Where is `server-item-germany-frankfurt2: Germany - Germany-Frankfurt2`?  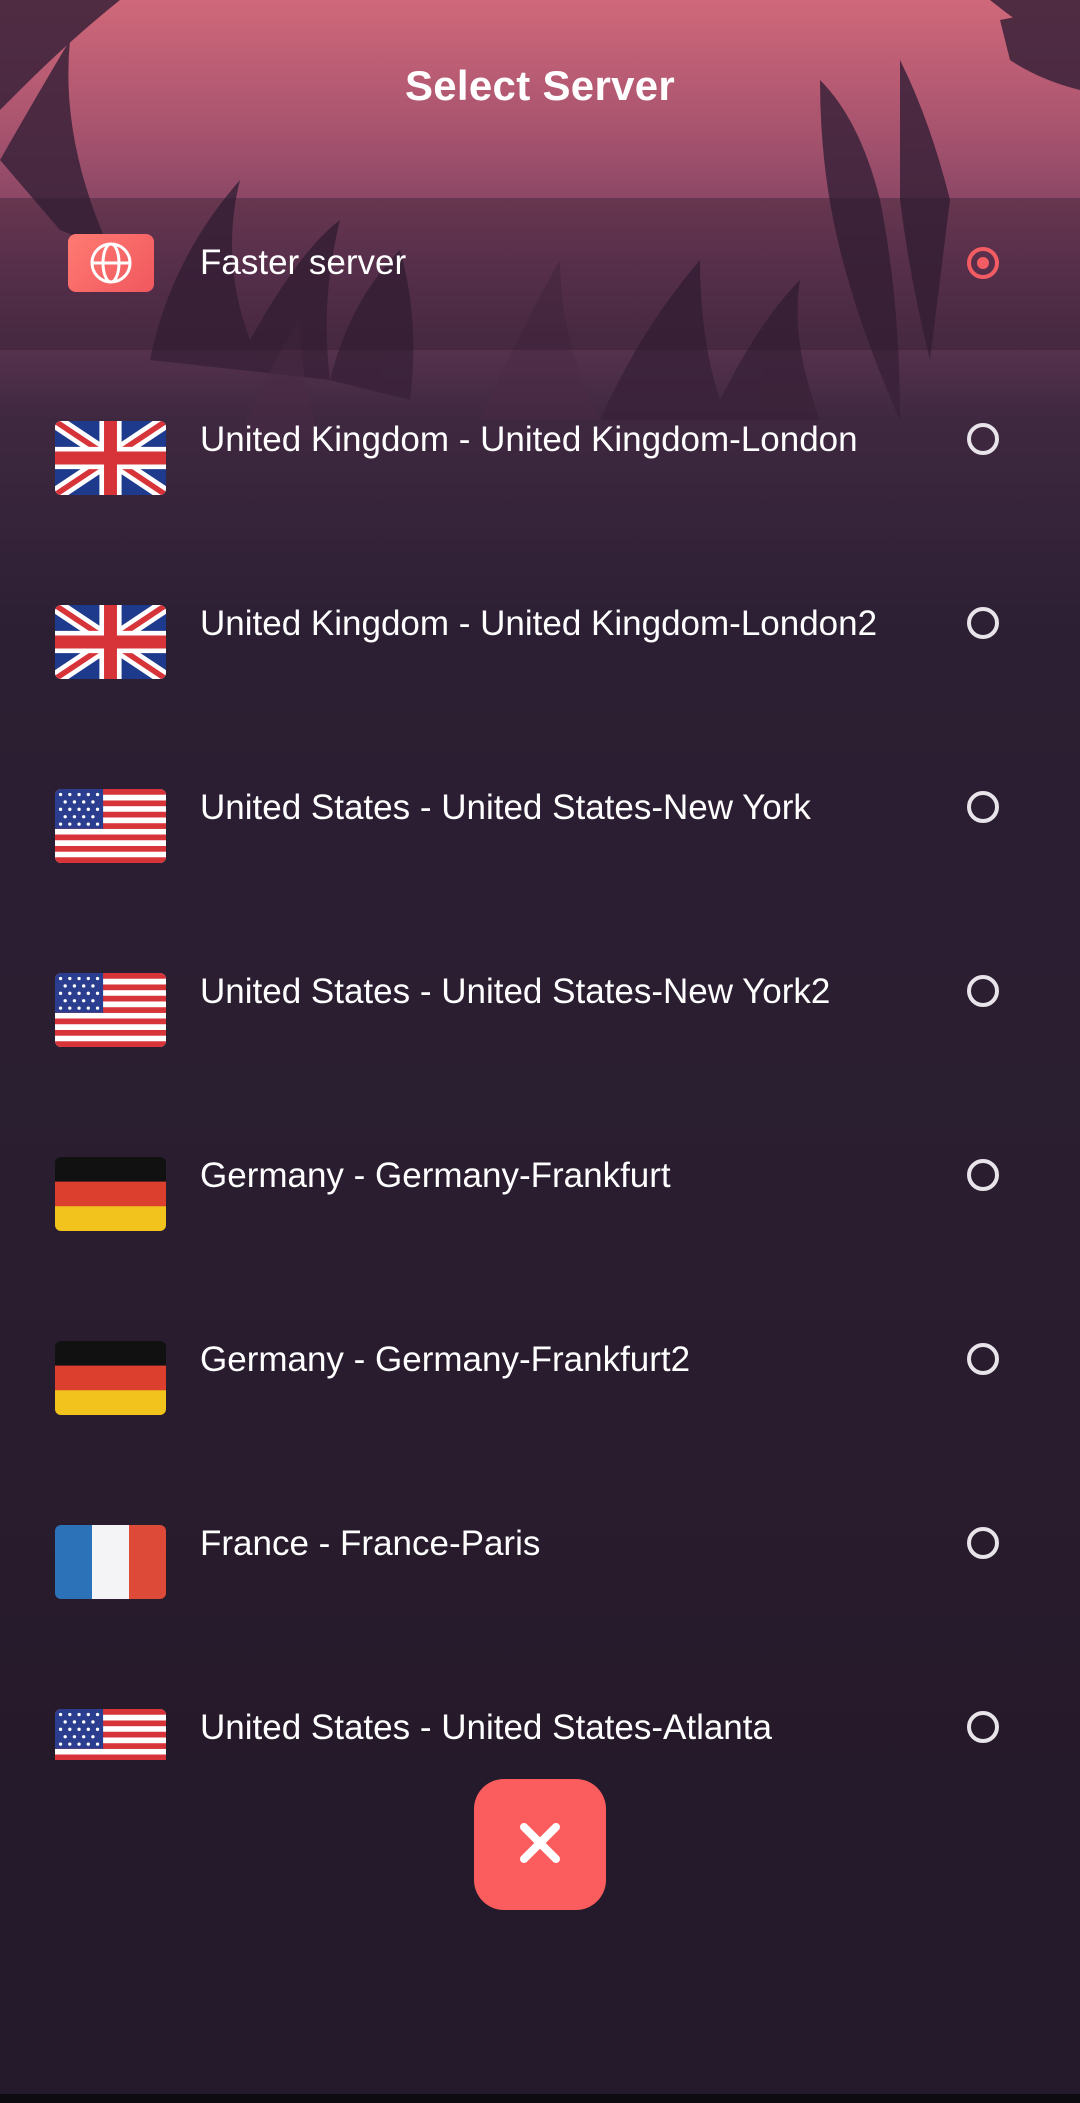
server-item-germany-frankfurt2: Germany - Germany-Frankfurt2 is located at coordinates (540, 1378).